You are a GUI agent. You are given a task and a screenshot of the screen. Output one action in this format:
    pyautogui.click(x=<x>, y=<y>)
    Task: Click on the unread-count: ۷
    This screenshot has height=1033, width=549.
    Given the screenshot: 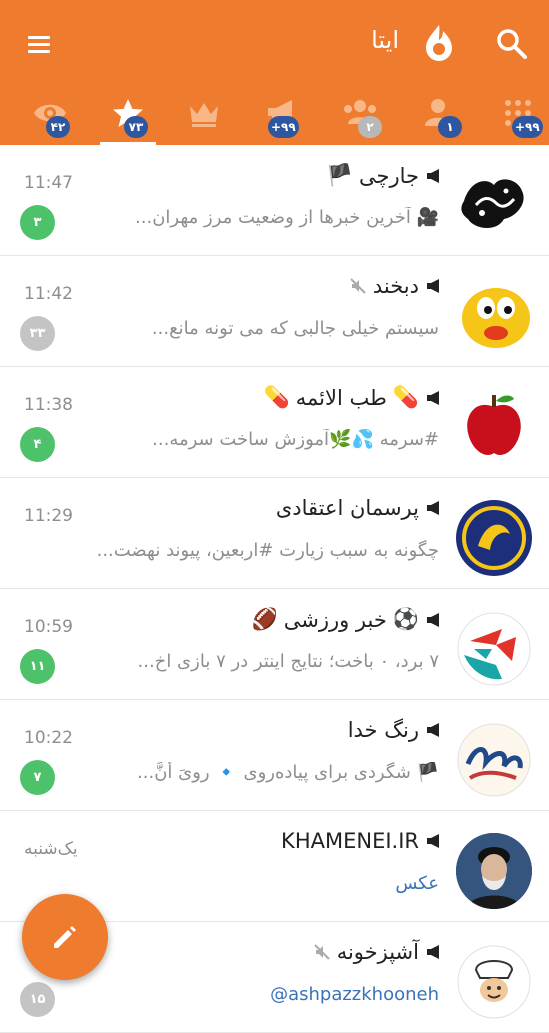 What is the action you would take?
    pyautogui.click(x=37, y=777)
    